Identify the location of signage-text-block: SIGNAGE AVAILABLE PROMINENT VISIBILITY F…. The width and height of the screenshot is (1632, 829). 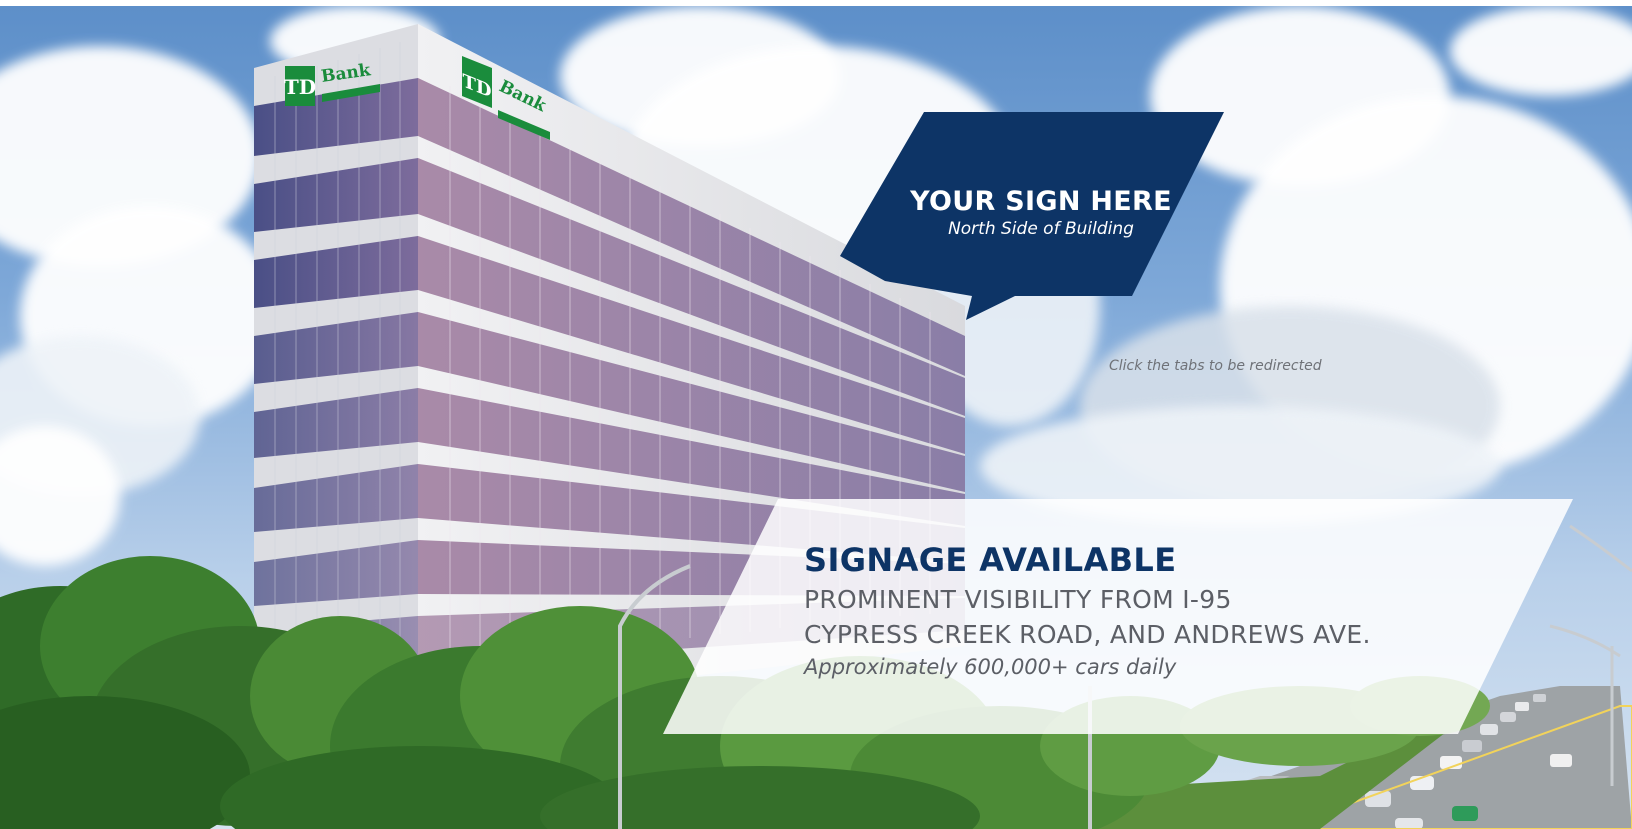
(1087, 610).